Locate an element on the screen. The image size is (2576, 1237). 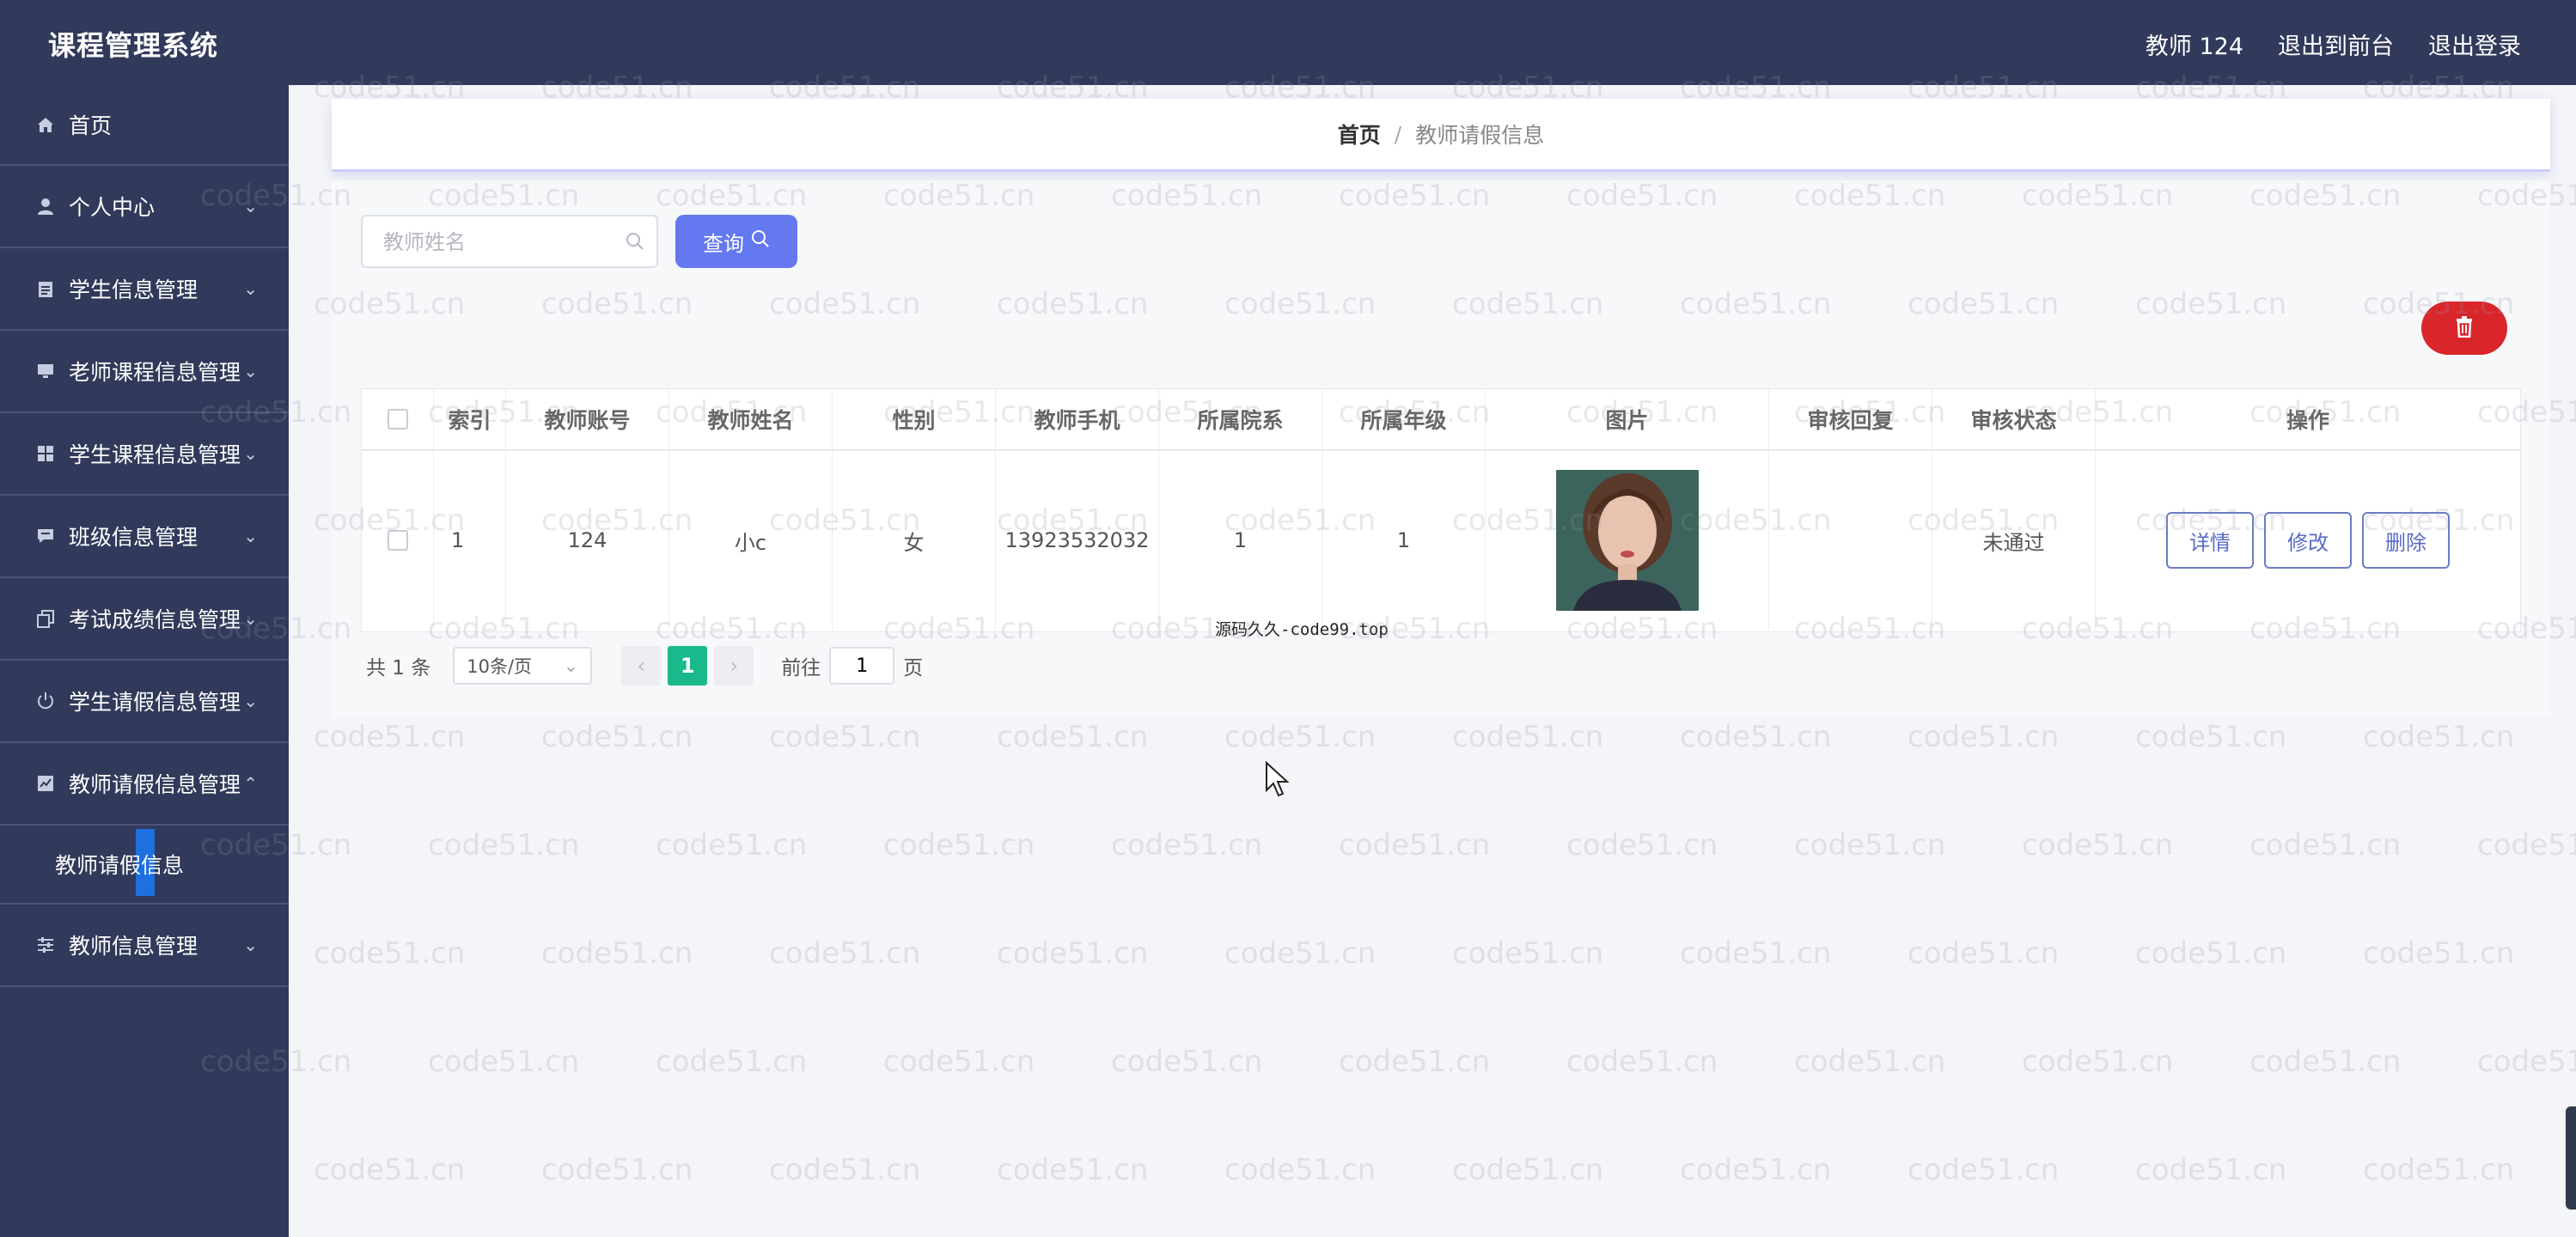
header-links: 教师 124 退出到前台 退出登录 is located at coordinates (2333, 44).